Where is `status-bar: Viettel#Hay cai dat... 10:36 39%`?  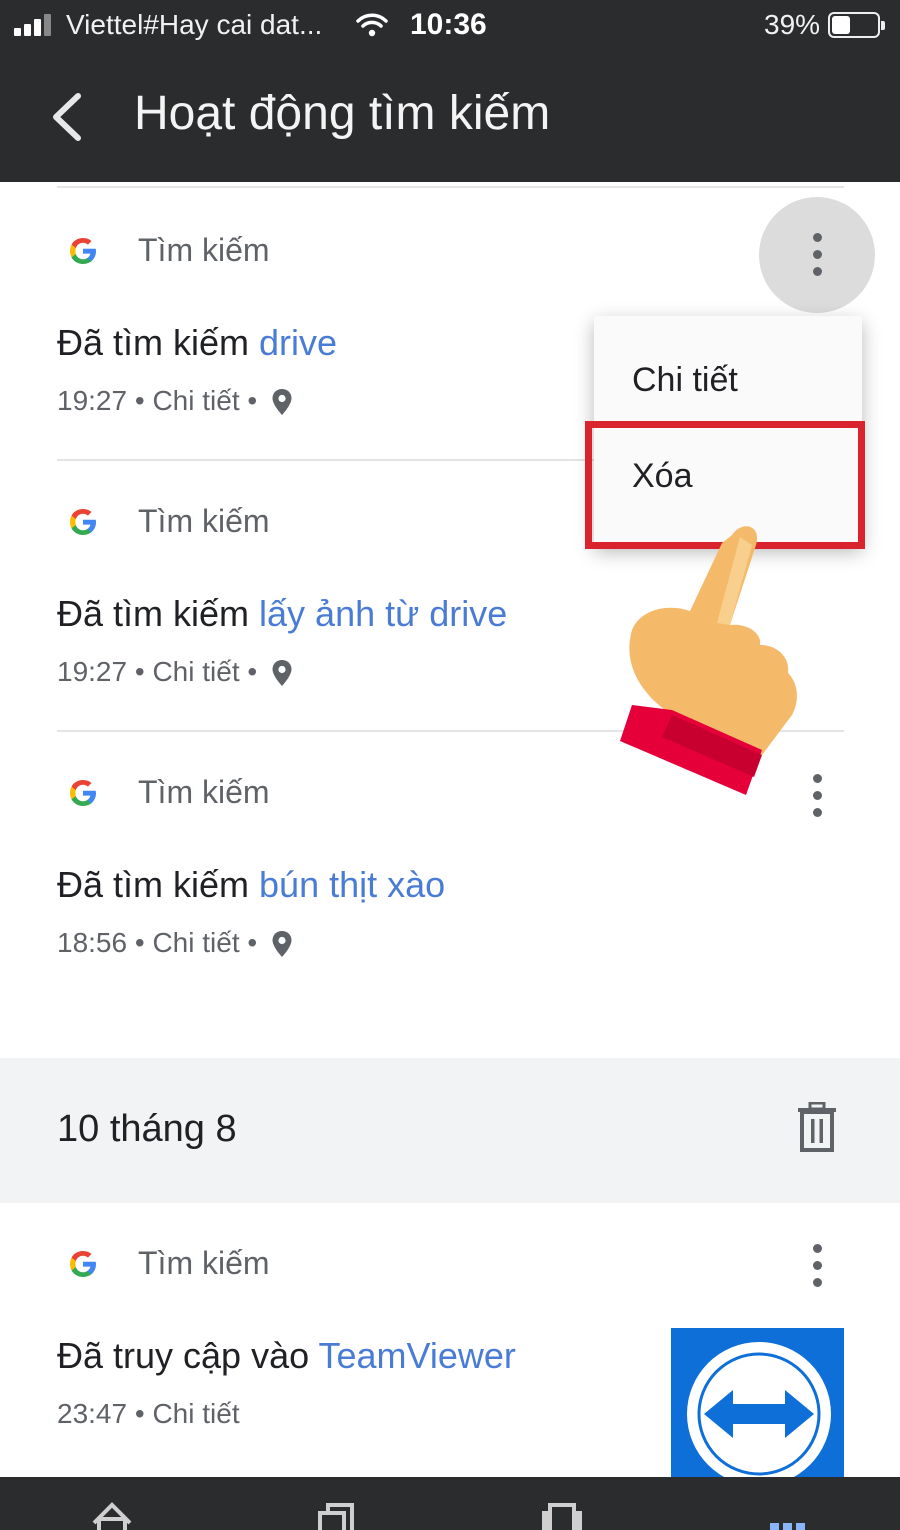 status-bar: Viettel#Hay cai dat... 10:36 39% is located at coordinates (450, 26).